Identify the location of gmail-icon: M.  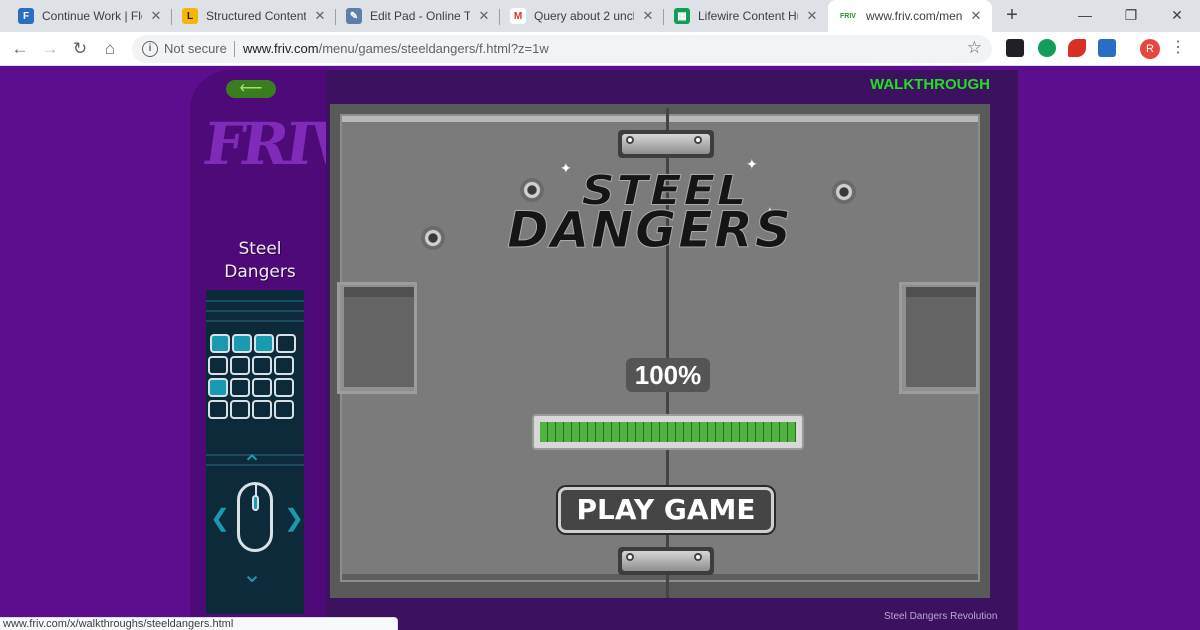
(518, 16).